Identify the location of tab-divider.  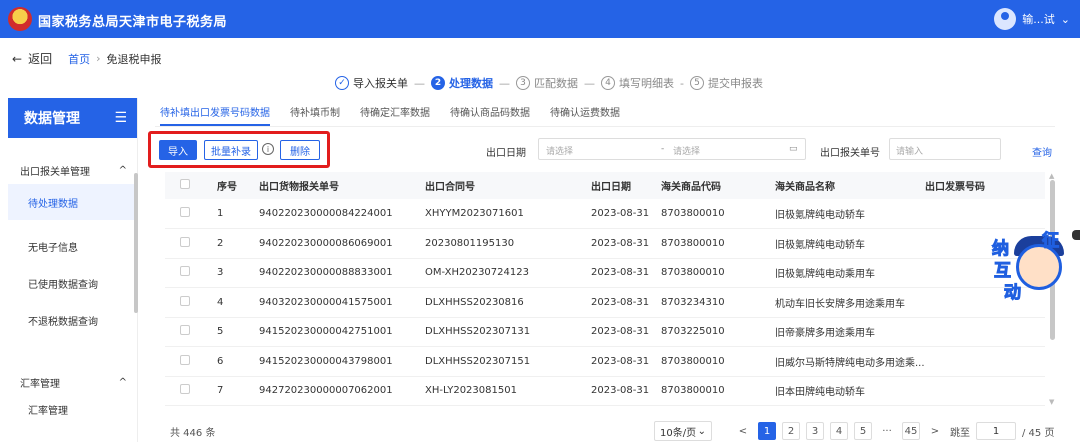
(605, 126).